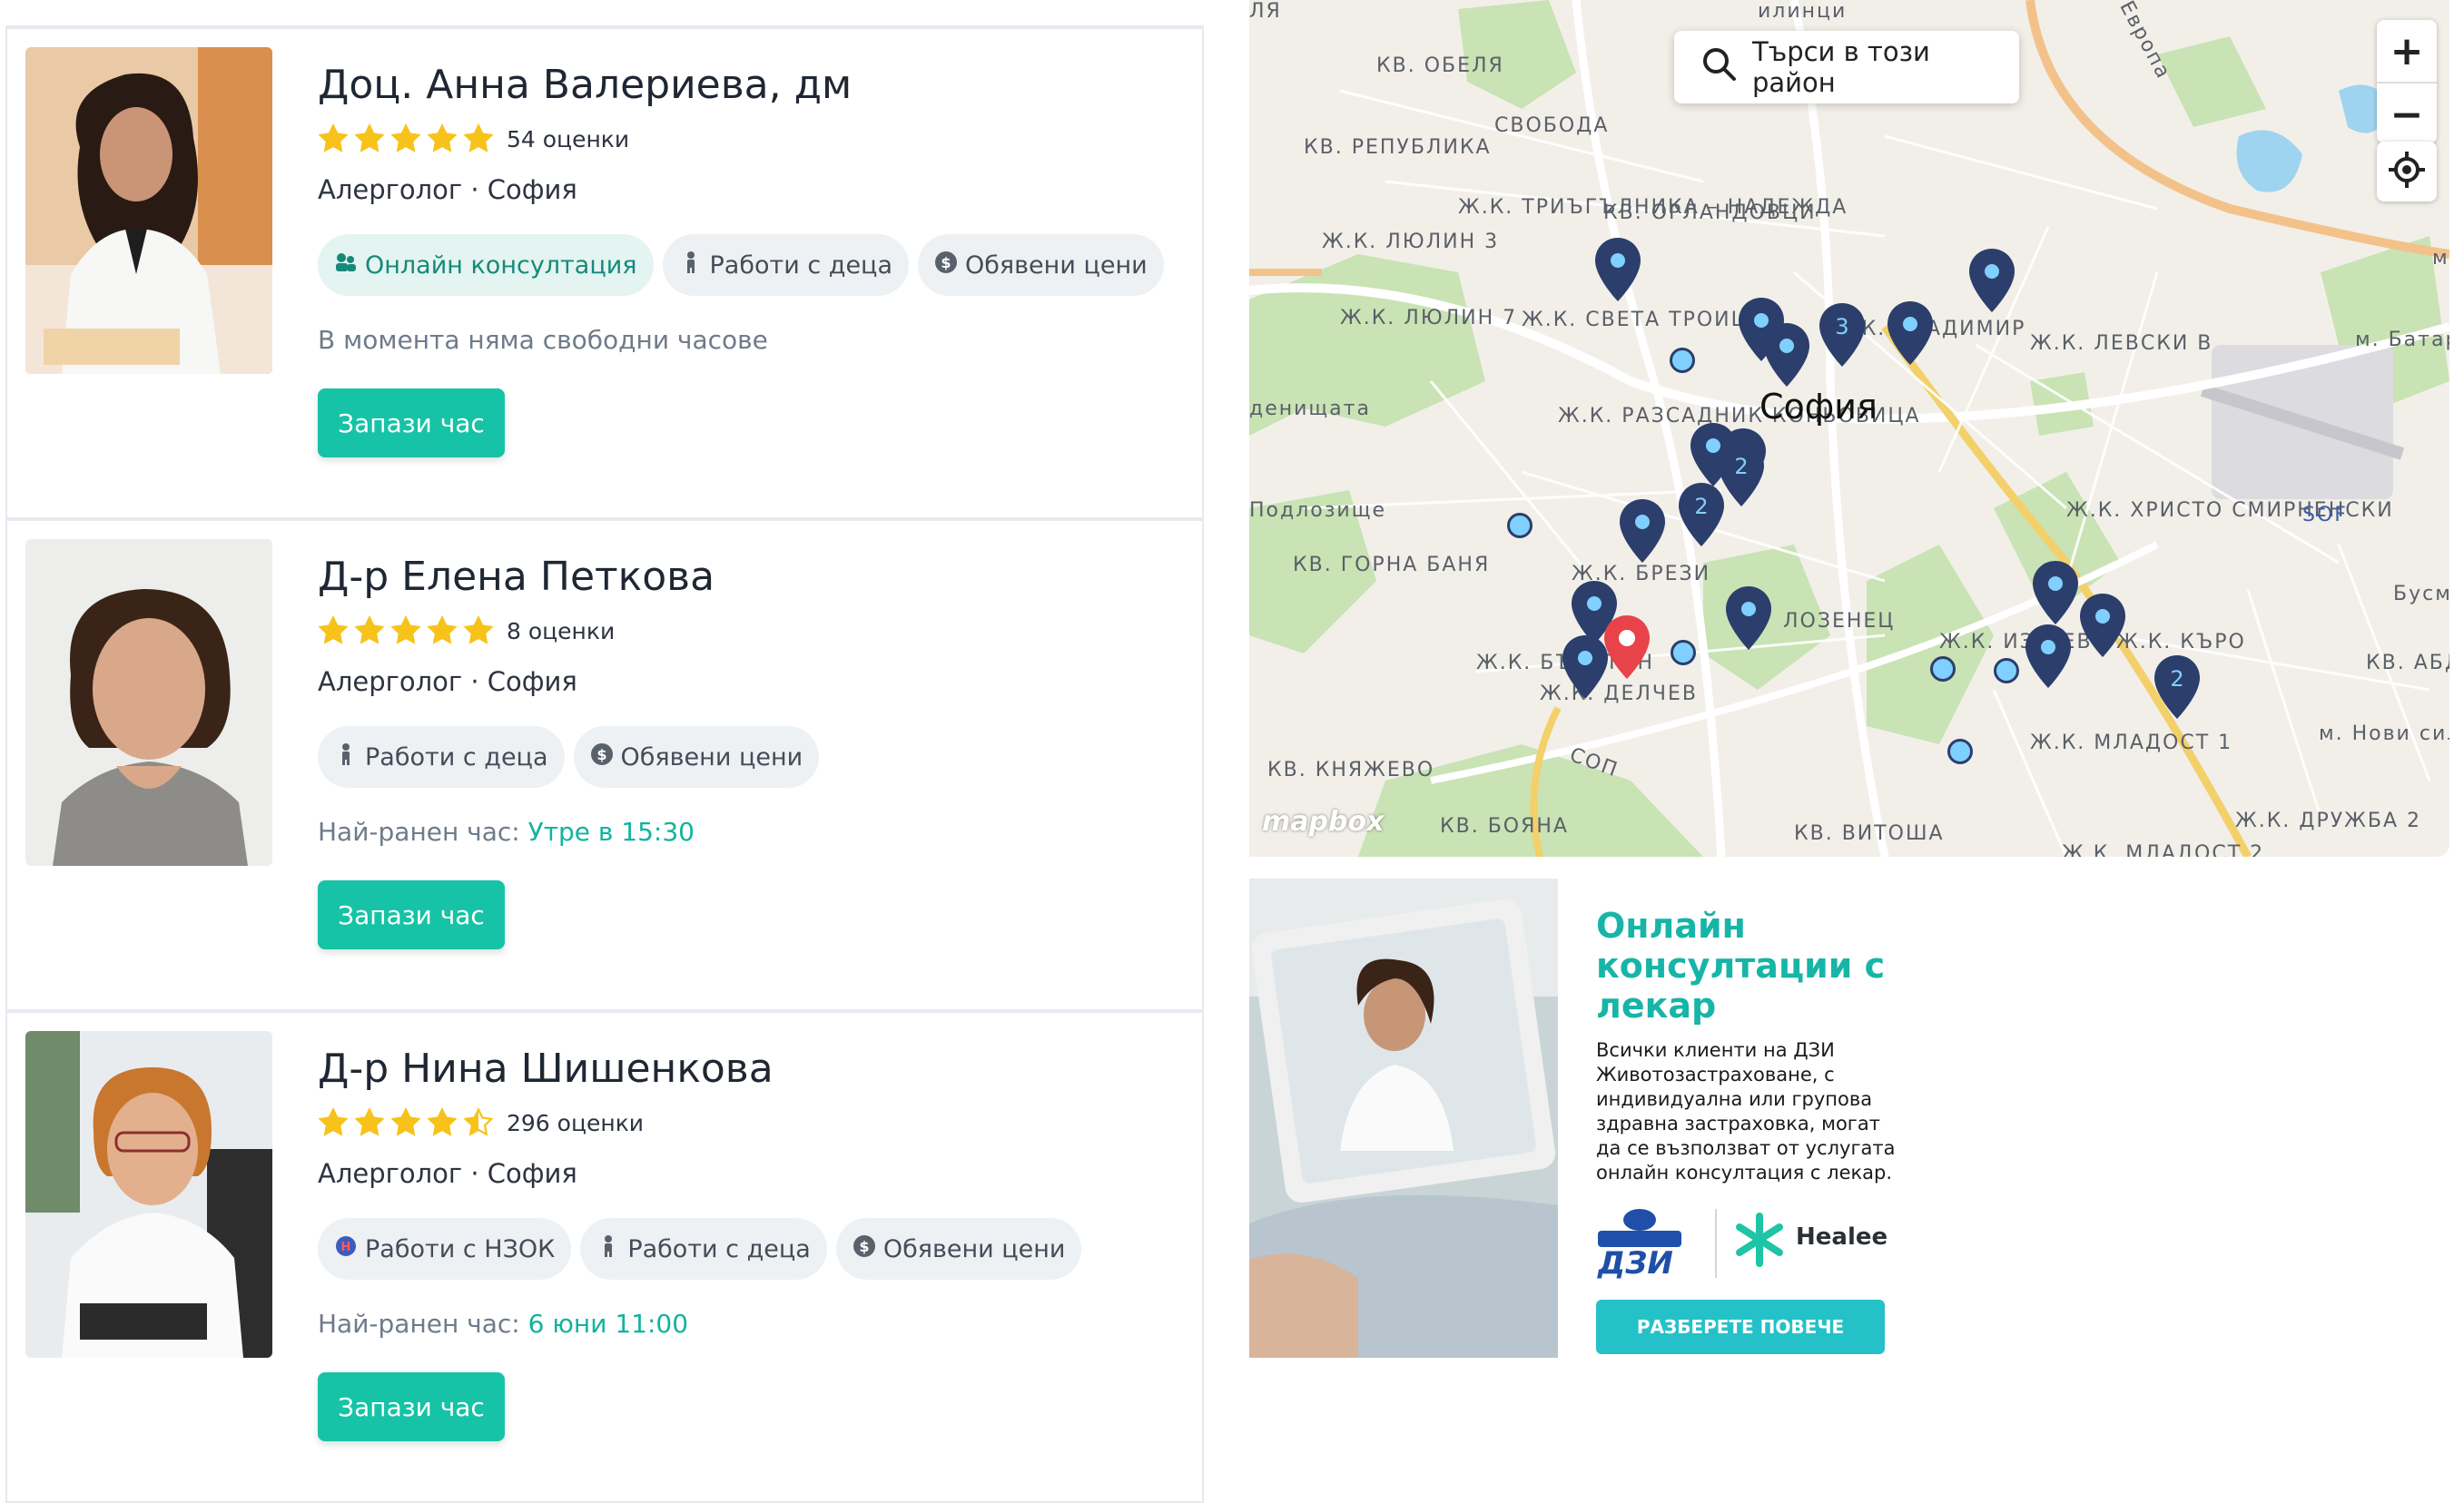 The width and height of the screenshot is (2464, 1503). I want to click on zoom-out-button: −, so click(2407, 113).